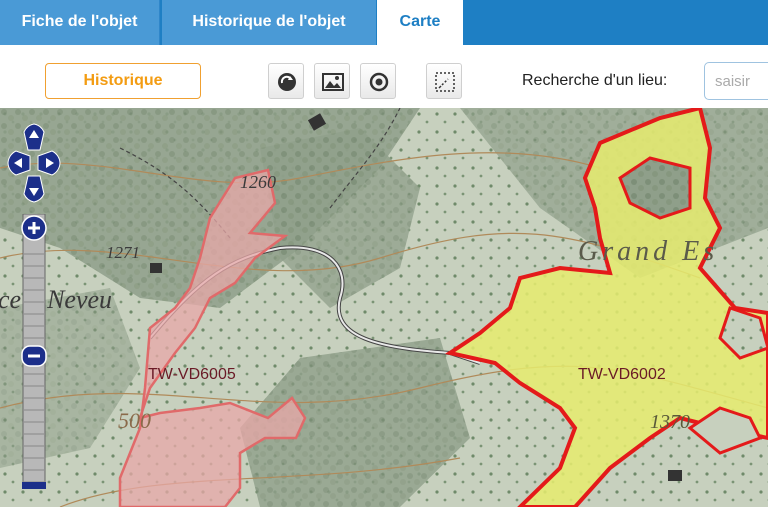 Image resolution: width=768 pixels, height=507 pixels. I want to click on select-area-icon, so click(445, 82).